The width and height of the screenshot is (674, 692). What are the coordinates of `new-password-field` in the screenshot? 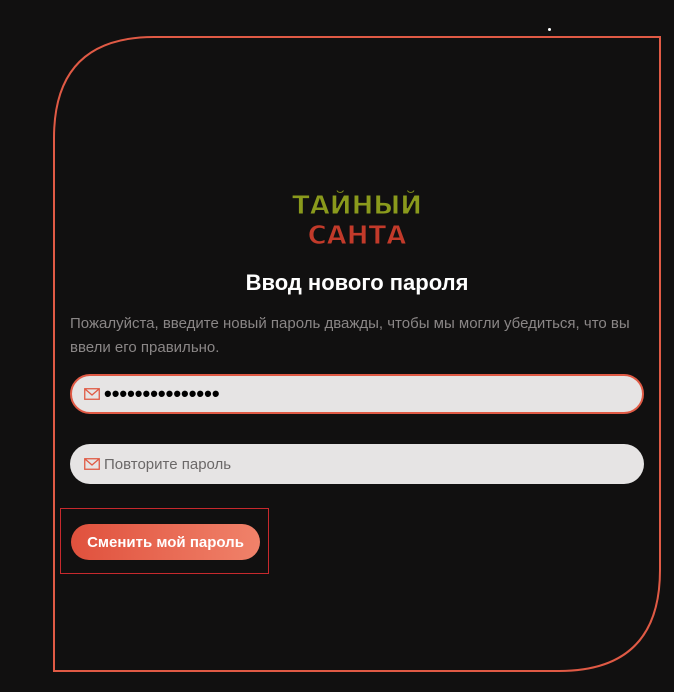 It's located at (357, 394).